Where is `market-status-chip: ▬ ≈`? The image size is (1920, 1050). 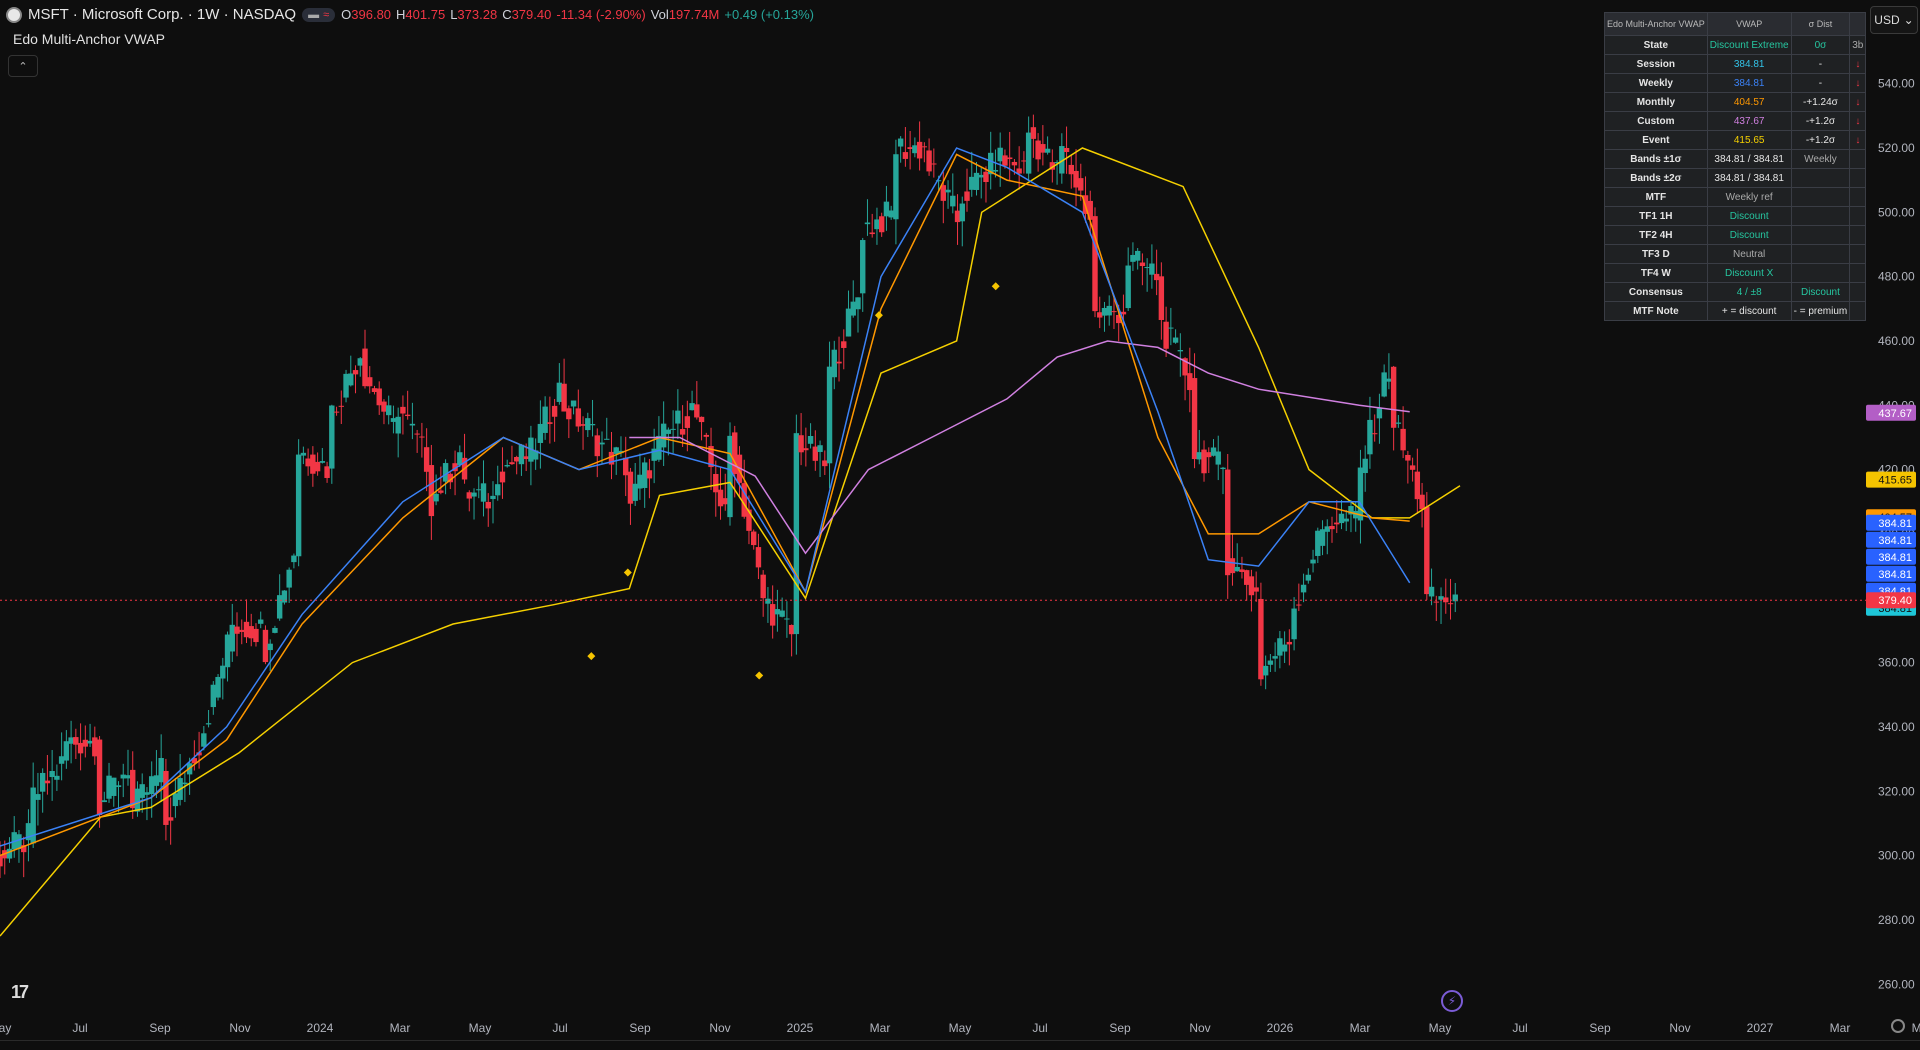
market-status-chip: ▬ ≈ is located at coordinates (319, 14).